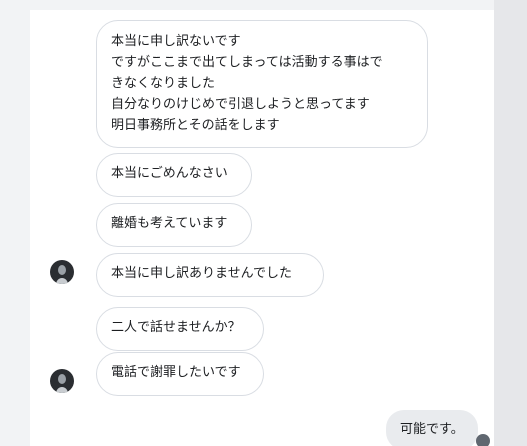 This screenshot has width=527, height=446. I want to click on reply-text: 可能です。, so click(432, 429).